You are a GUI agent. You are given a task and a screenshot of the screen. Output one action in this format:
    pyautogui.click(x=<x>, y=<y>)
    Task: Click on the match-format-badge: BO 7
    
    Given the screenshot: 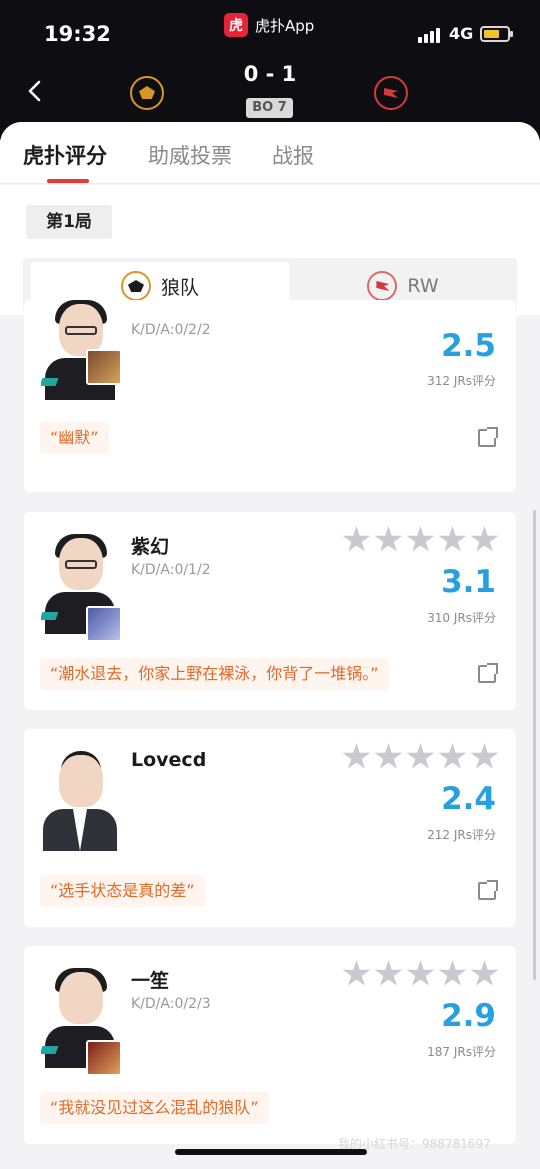 What is the action you would take?
    pyautogui.click(x=269, y=108)
    